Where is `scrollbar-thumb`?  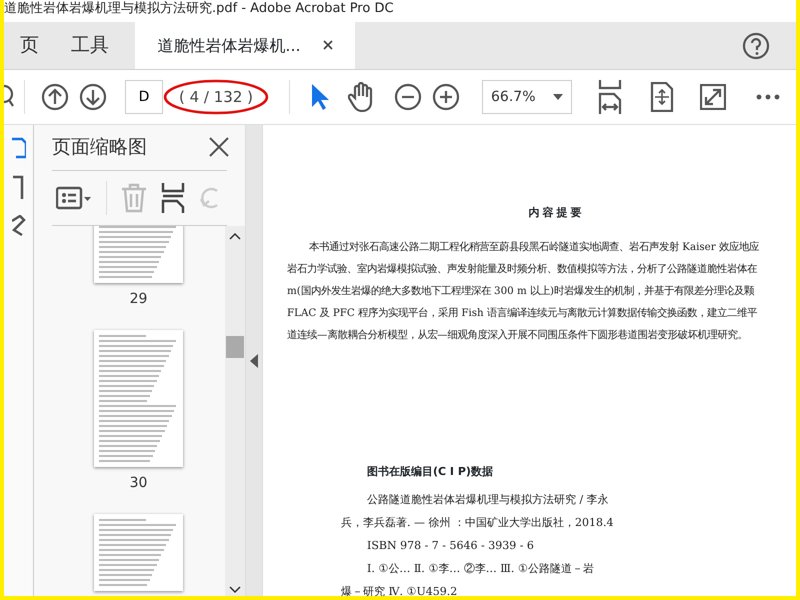
scrollbar-thumb is located at coordinates (235, 347).